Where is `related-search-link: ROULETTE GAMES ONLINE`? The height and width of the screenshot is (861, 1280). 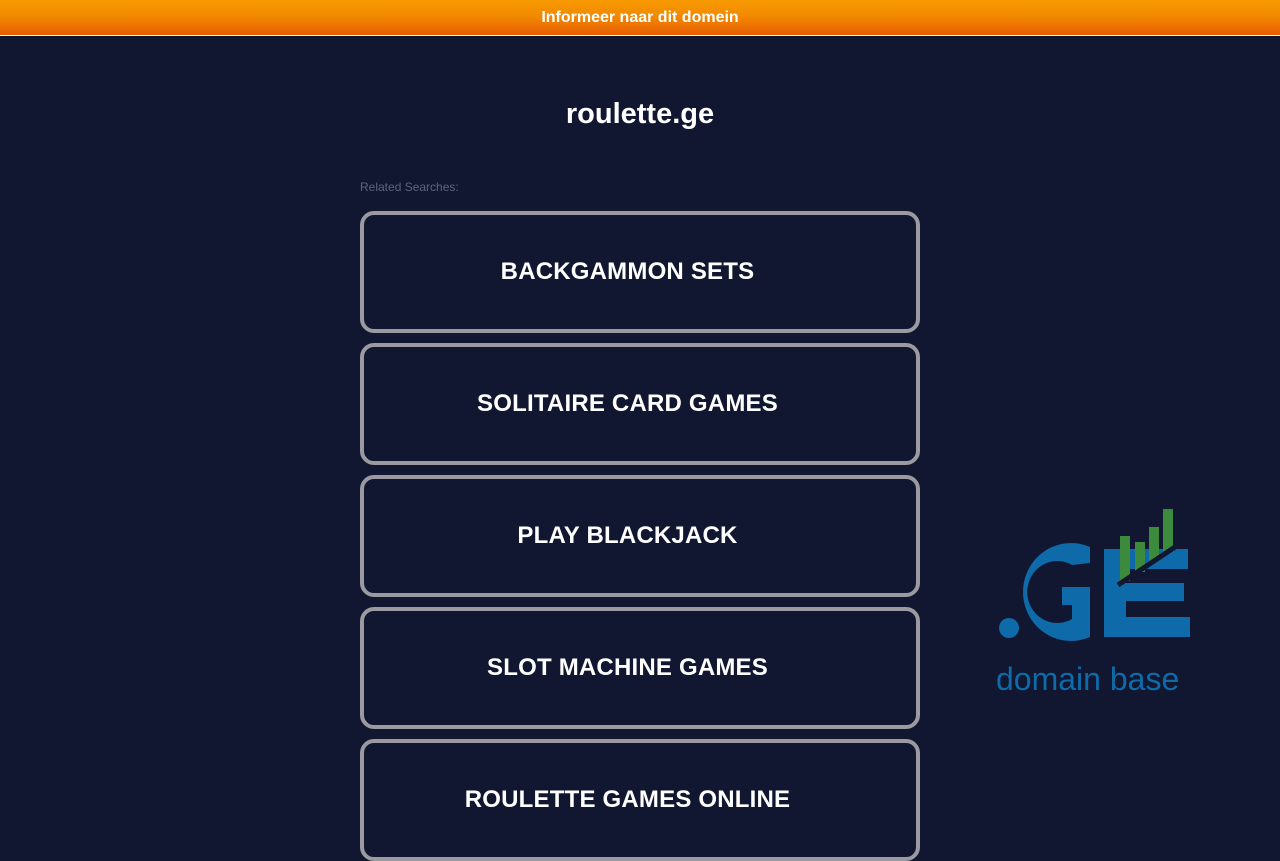
related-search-link: ROULETTE GAMES ONLINE is located at coordinates (640, 800).